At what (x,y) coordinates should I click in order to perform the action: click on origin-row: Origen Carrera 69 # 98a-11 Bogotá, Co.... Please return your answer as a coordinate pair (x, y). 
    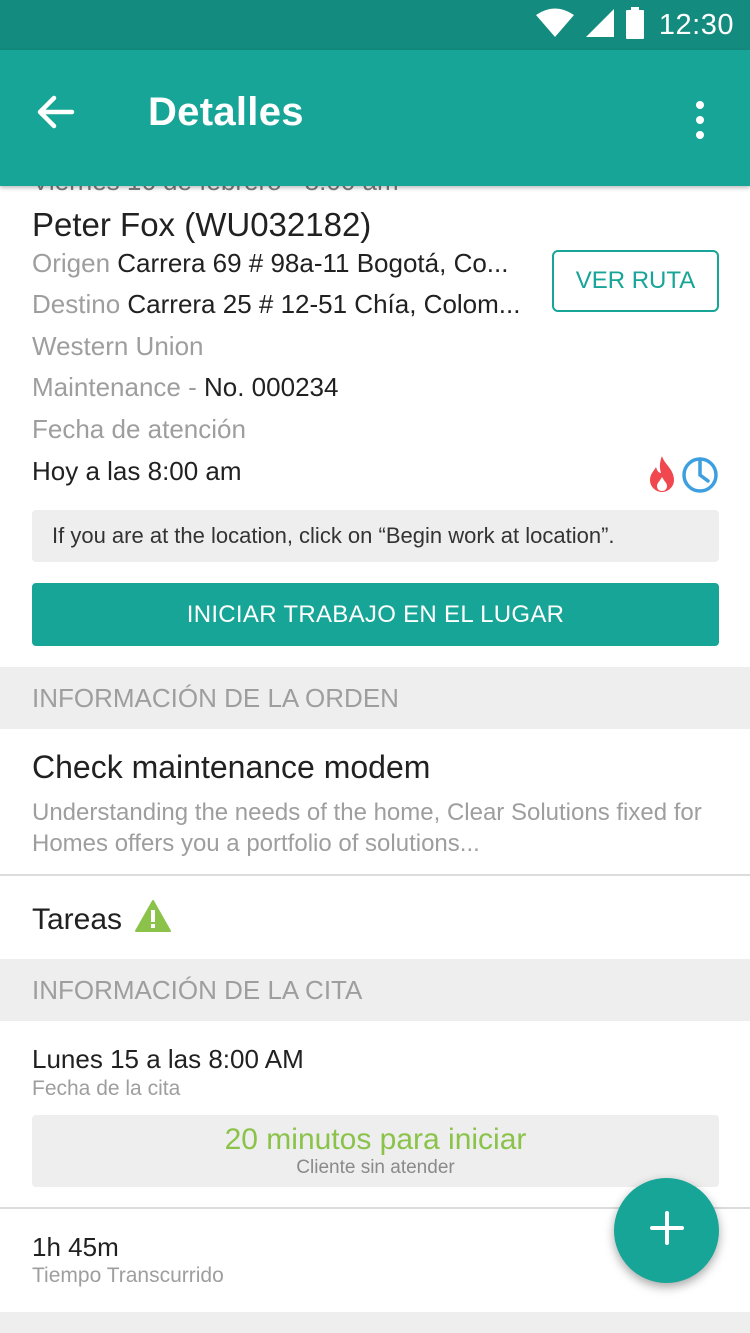
    Looking at the image, I should click on (270, 263).